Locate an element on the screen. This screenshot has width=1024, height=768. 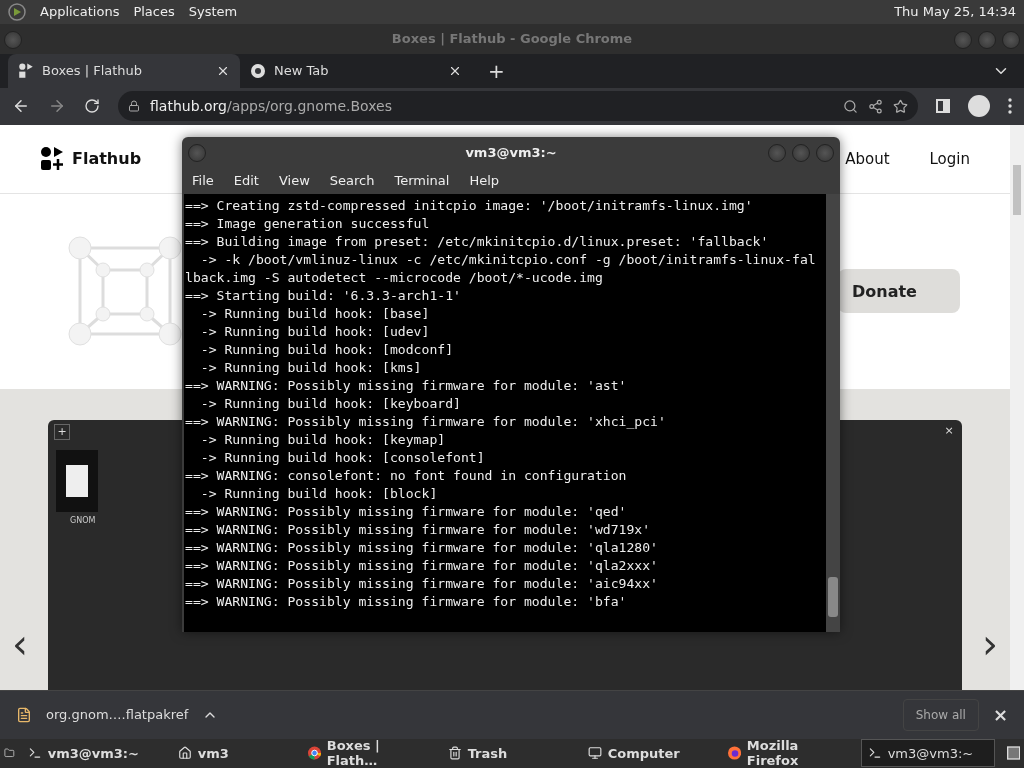
menu-item: File is located at coordinates (203, 180).